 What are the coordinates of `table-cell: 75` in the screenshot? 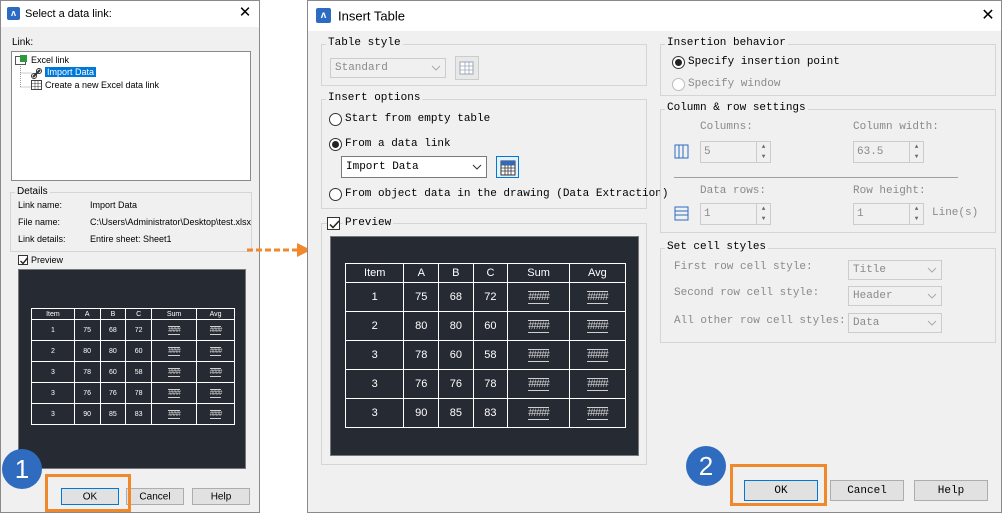 It's located at (421, 297).